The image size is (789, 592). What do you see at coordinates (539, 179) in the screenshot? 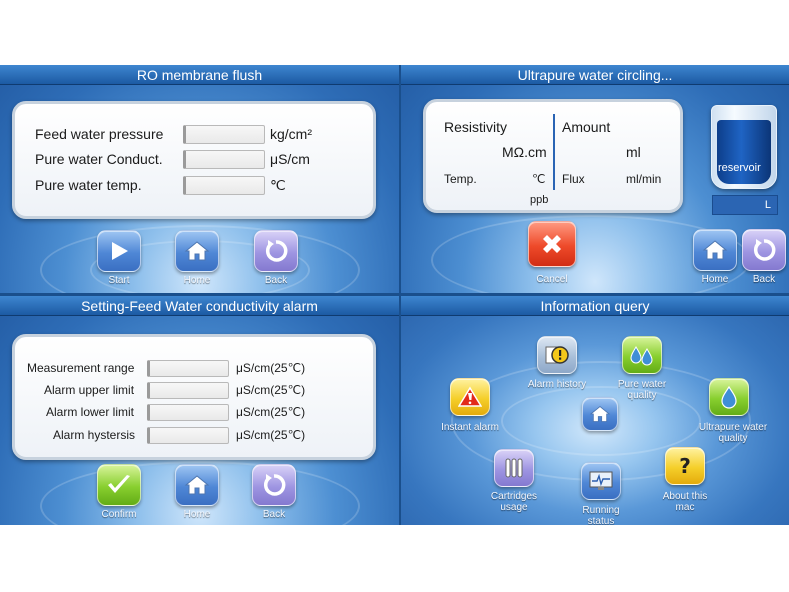
I see `temp-unit: ℃` at bounding box center [539, 179].